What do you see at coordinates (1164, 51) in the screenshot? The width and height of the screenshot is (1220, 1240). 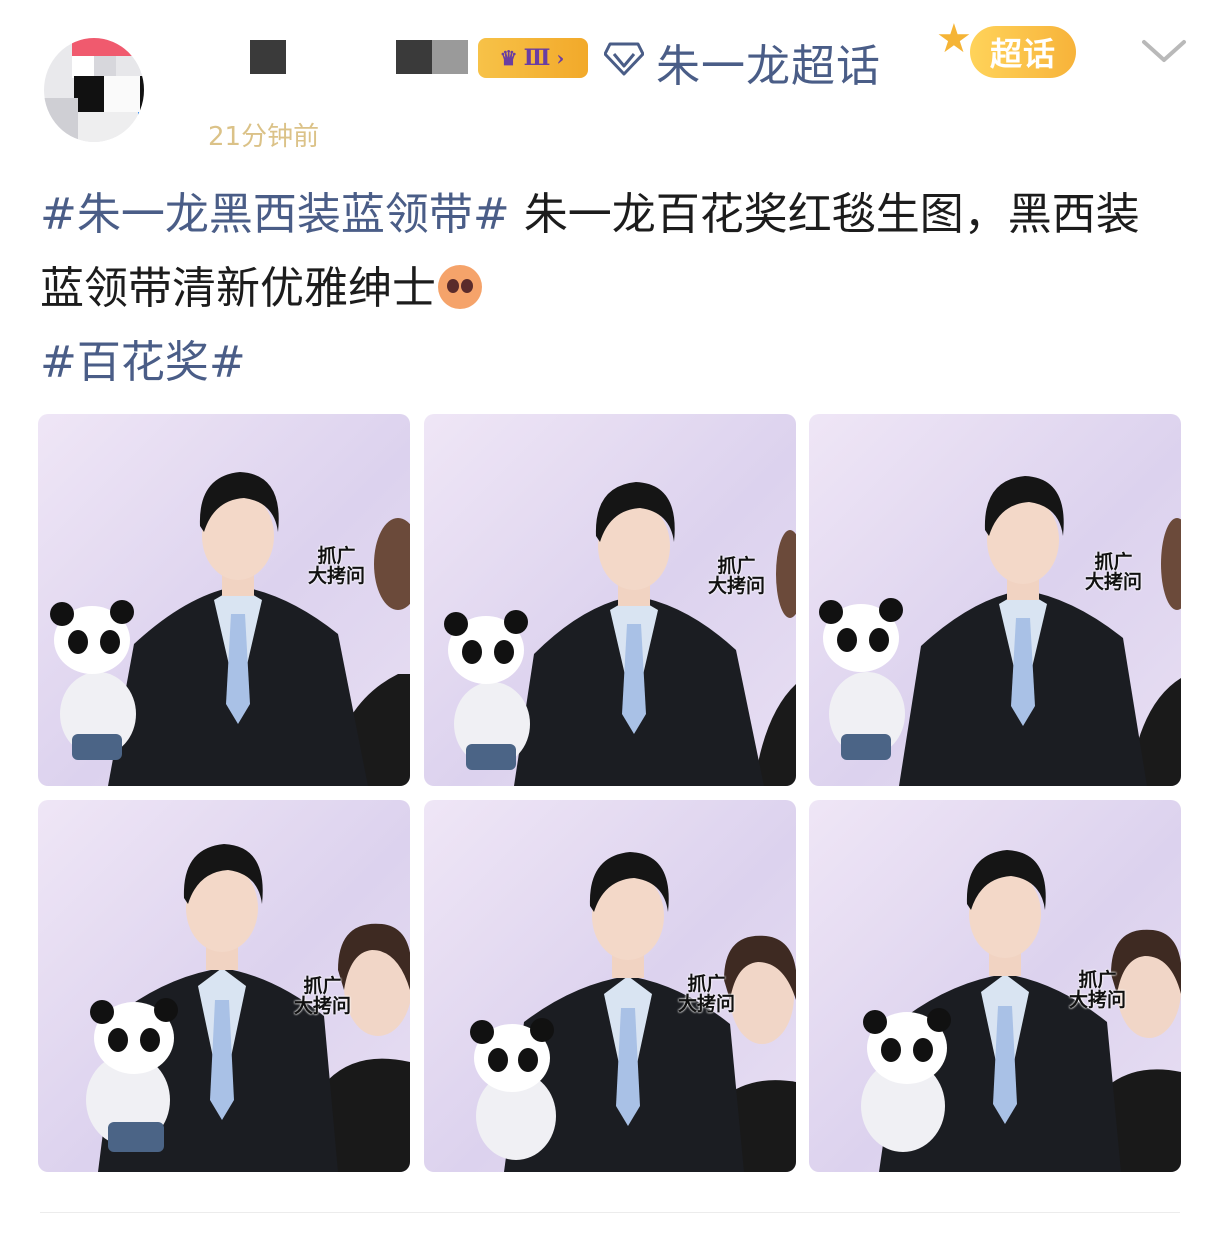 I see `chevron-down-icon` at bounding box center [1164, 51].